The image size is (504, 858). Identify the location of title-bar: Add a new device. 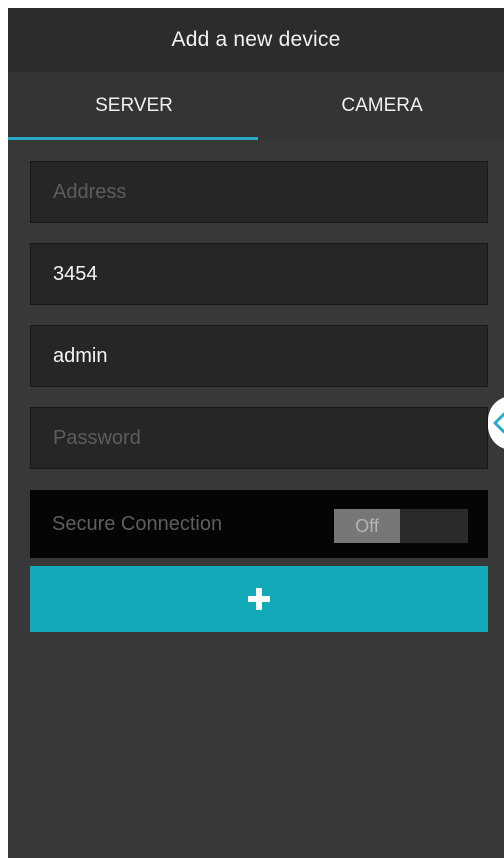
(256, 40).